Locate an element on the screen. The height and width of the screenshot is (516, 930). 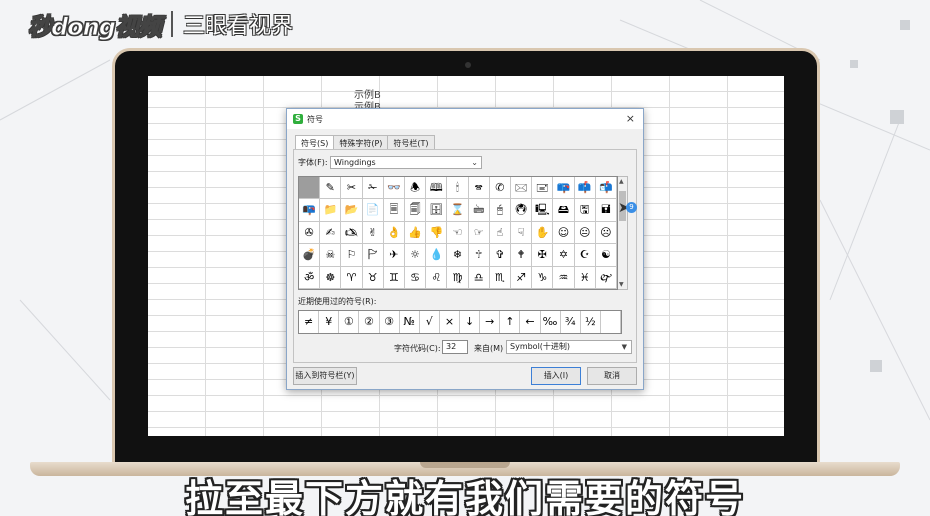
symbol-cell: ❑ is located at coordinates (437, 288).